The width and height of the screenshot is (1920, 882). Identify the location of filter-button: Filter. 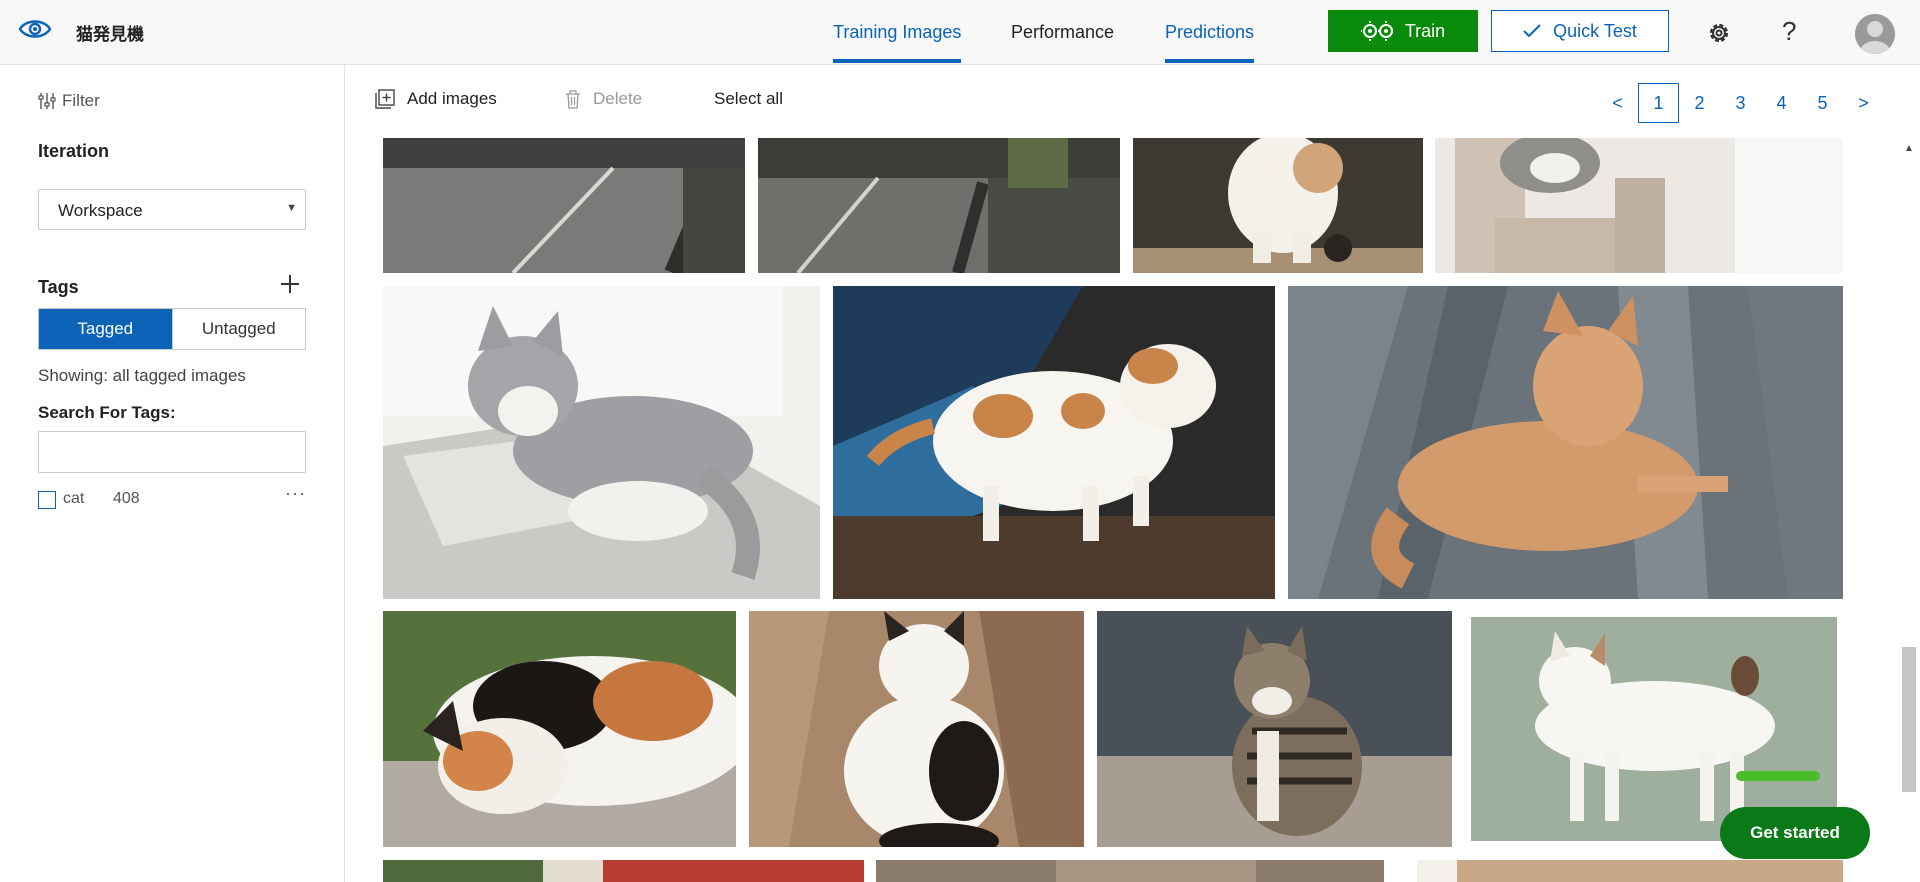
(69, 101).